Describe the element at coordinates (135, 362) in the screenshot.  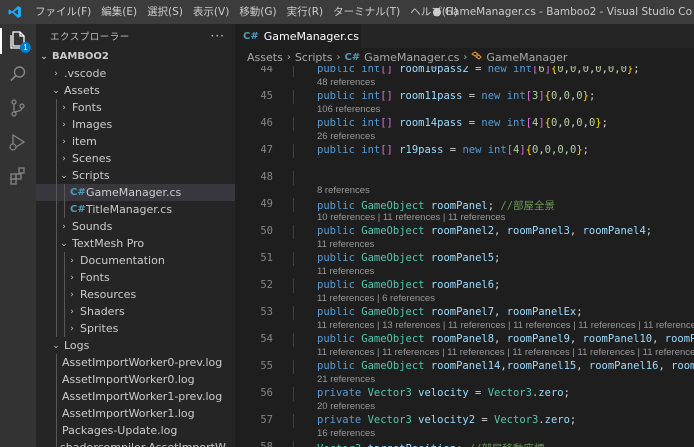
I see `tree-file-item: AssetImportWorker0-prev.log` at that location.